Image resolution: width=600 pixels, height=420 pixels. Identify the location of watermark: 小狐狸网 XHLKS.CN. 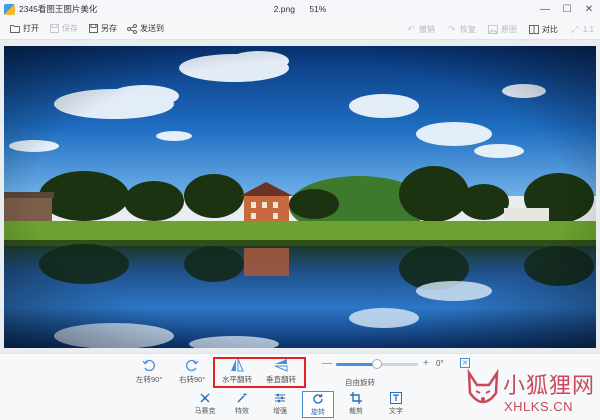
(531, 391).